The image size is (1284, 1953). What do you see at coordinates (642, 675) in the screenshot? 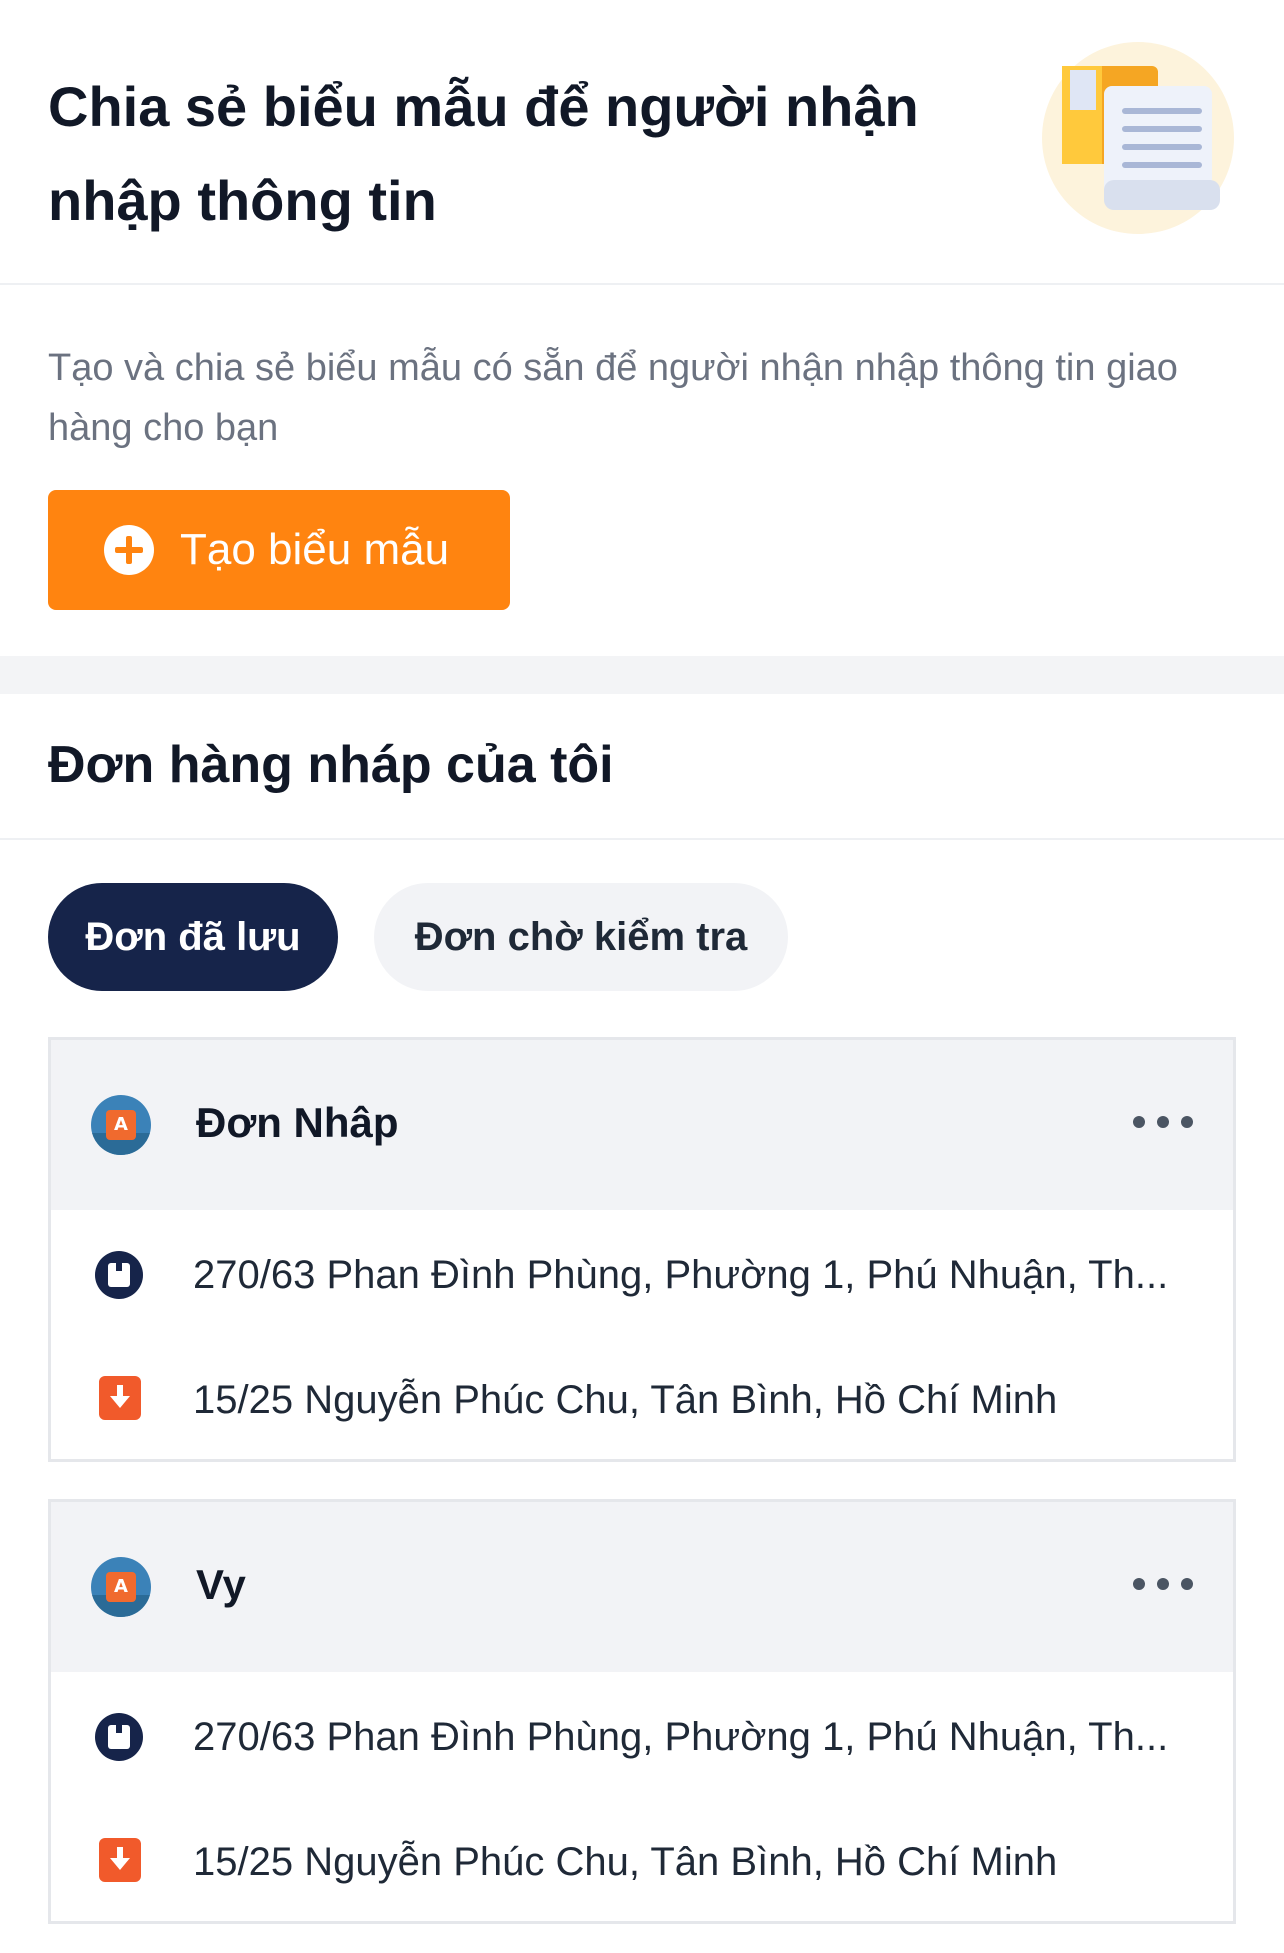
I see `section-divider` at bounding box center [642, 675].